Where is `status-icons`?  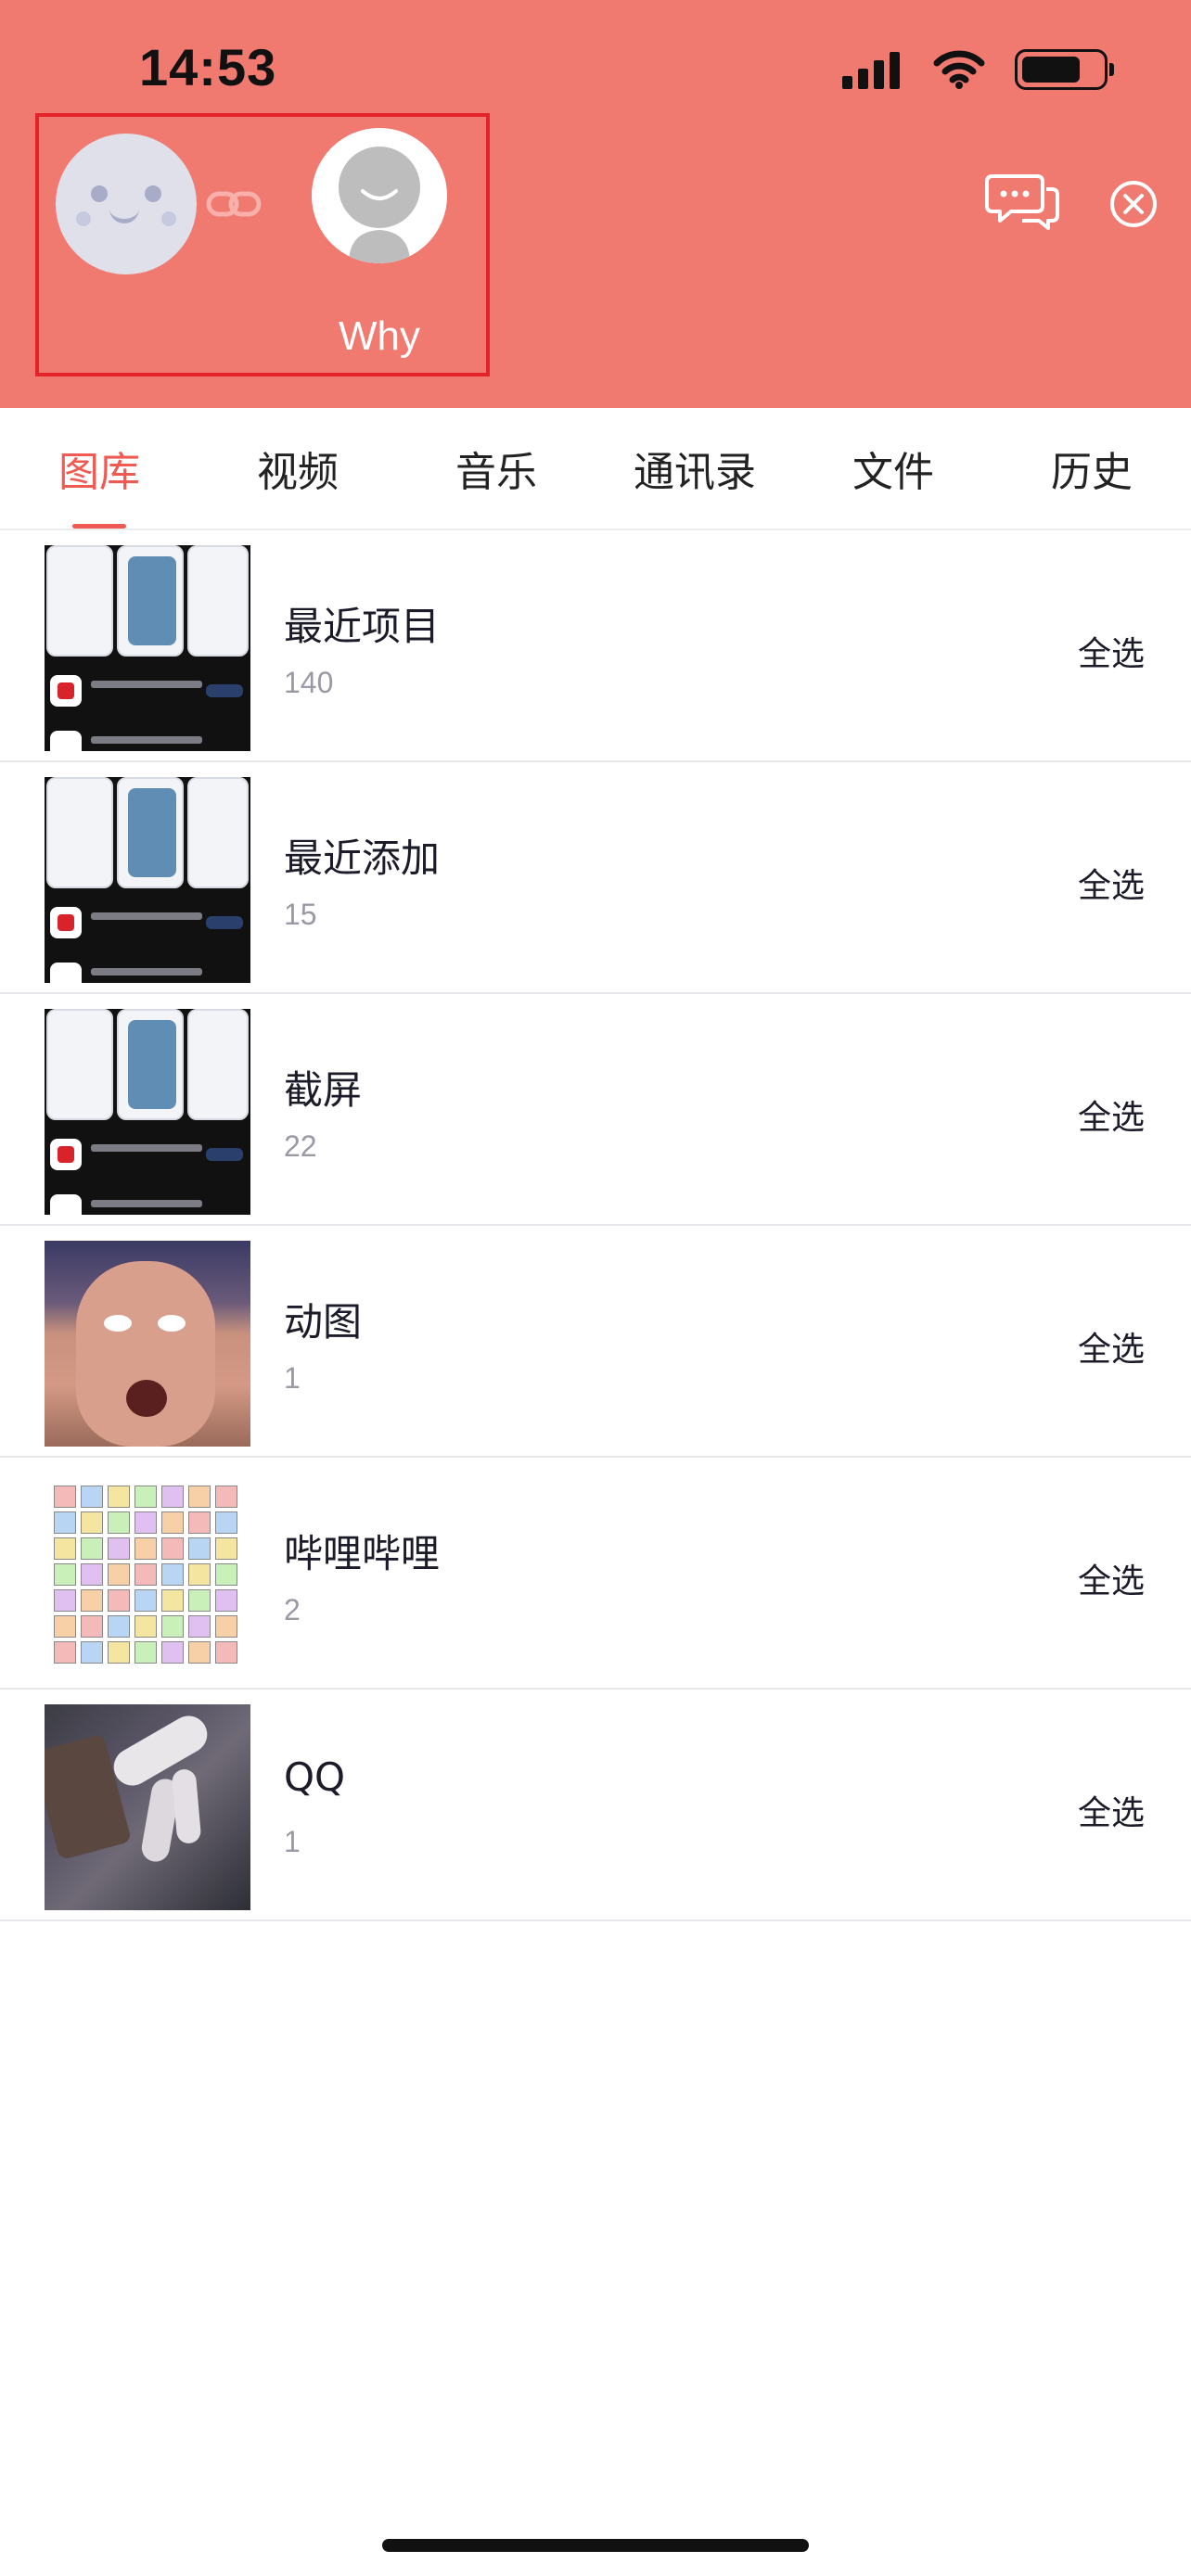 status-icons is located at coordinates (978, 69).